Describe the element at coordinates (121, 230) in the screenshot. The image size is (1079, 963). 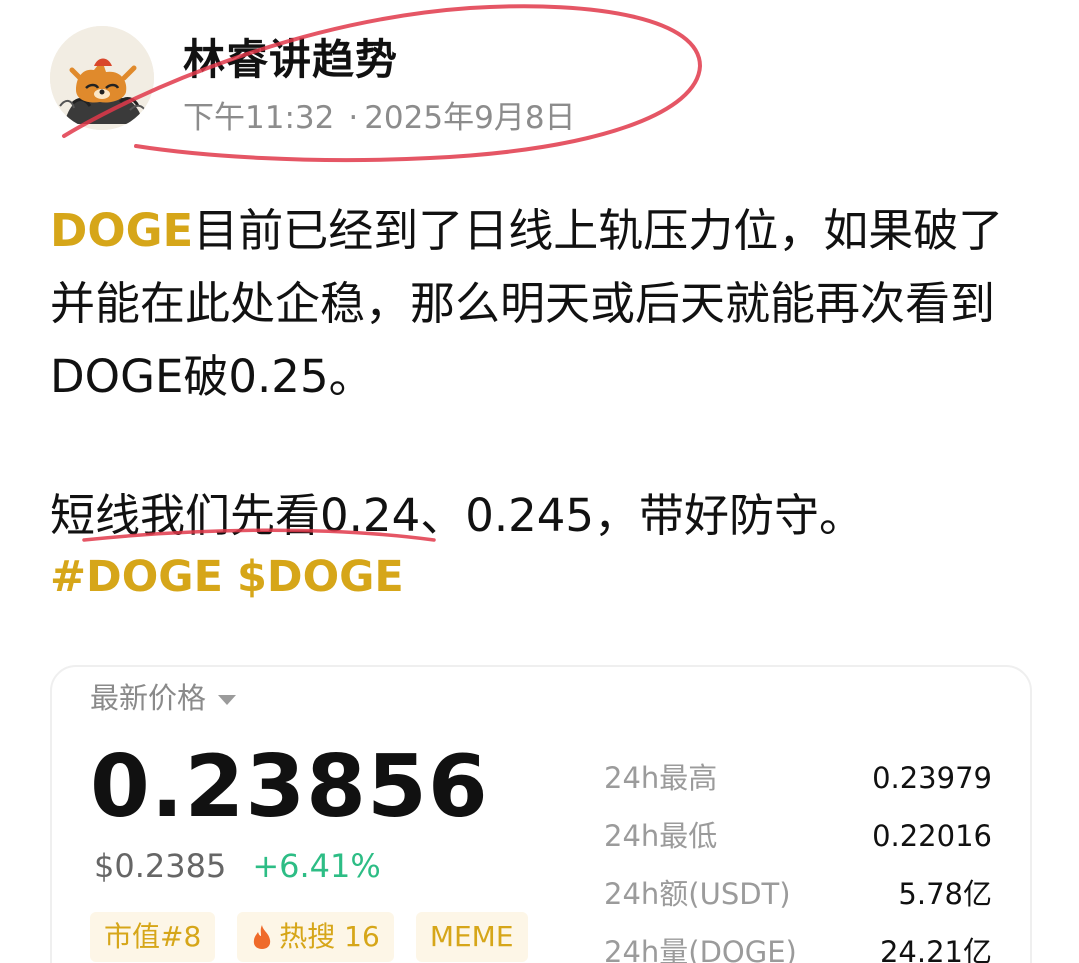
I see `coin-link-doge: DOGE` at that location.